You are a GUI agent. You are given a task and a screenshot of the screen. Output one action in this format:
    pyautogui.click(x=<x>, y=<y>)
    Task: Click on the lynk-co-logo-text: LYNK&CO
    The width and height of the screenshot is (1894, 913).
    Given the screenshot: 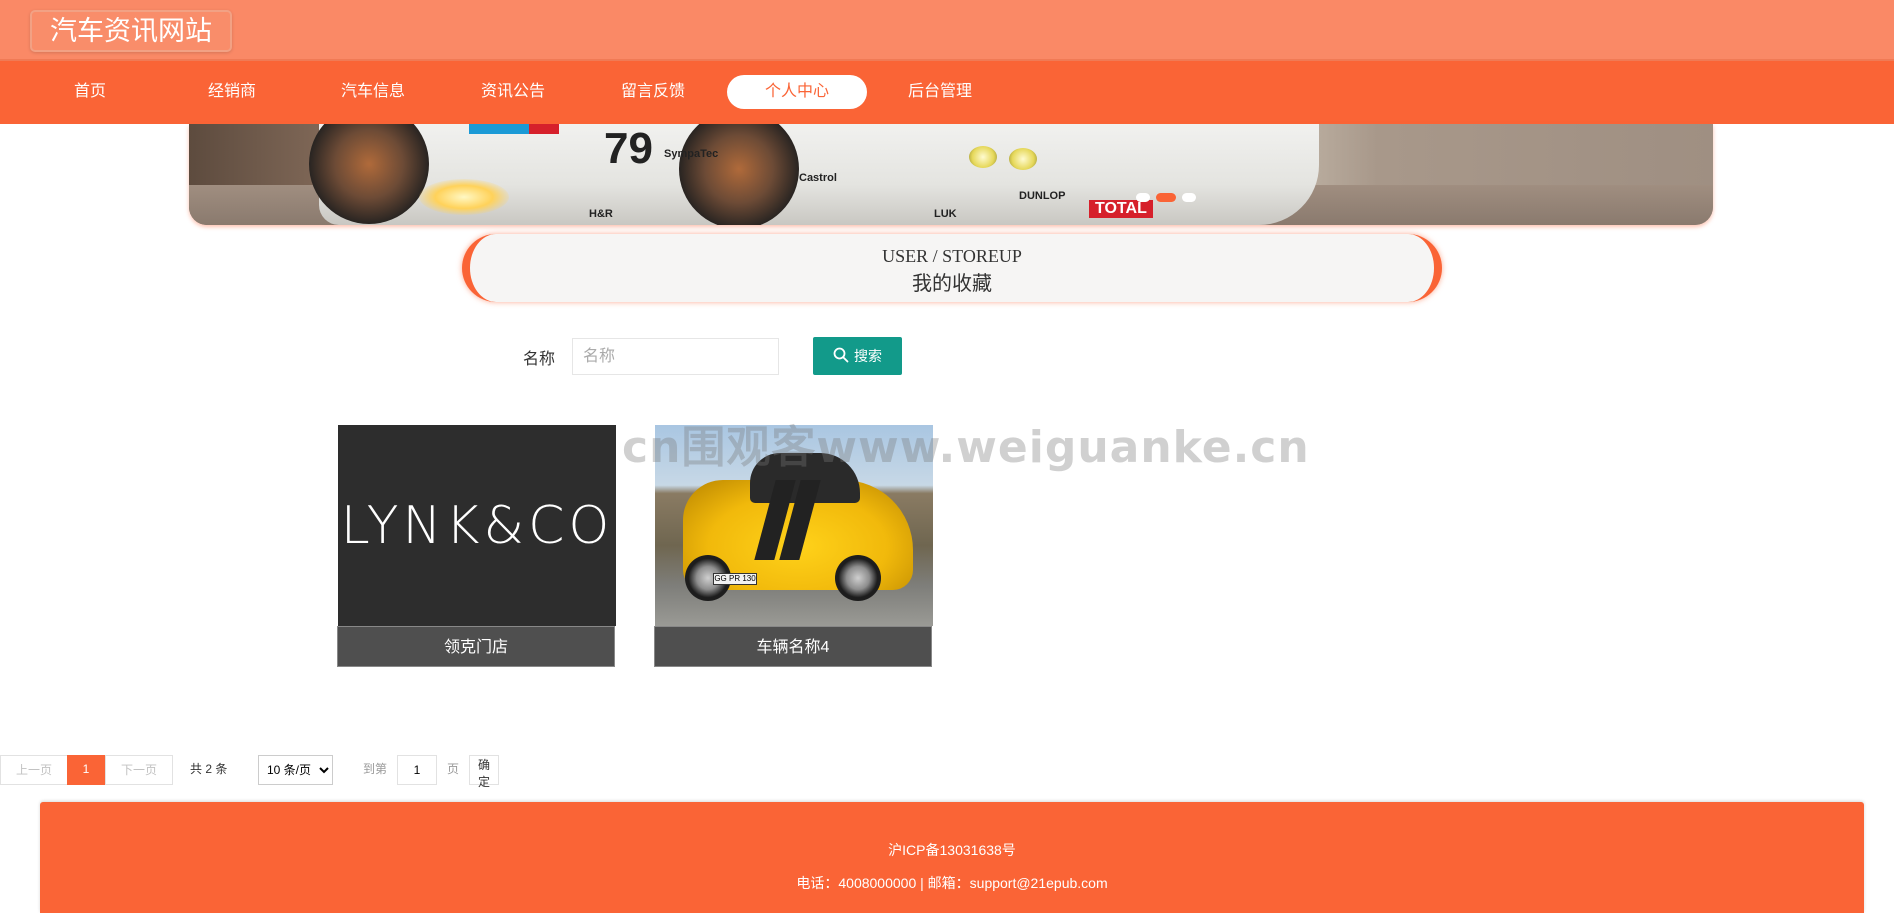 What is the action you would take?
    pyautogui.click(x=477, y=525)
    